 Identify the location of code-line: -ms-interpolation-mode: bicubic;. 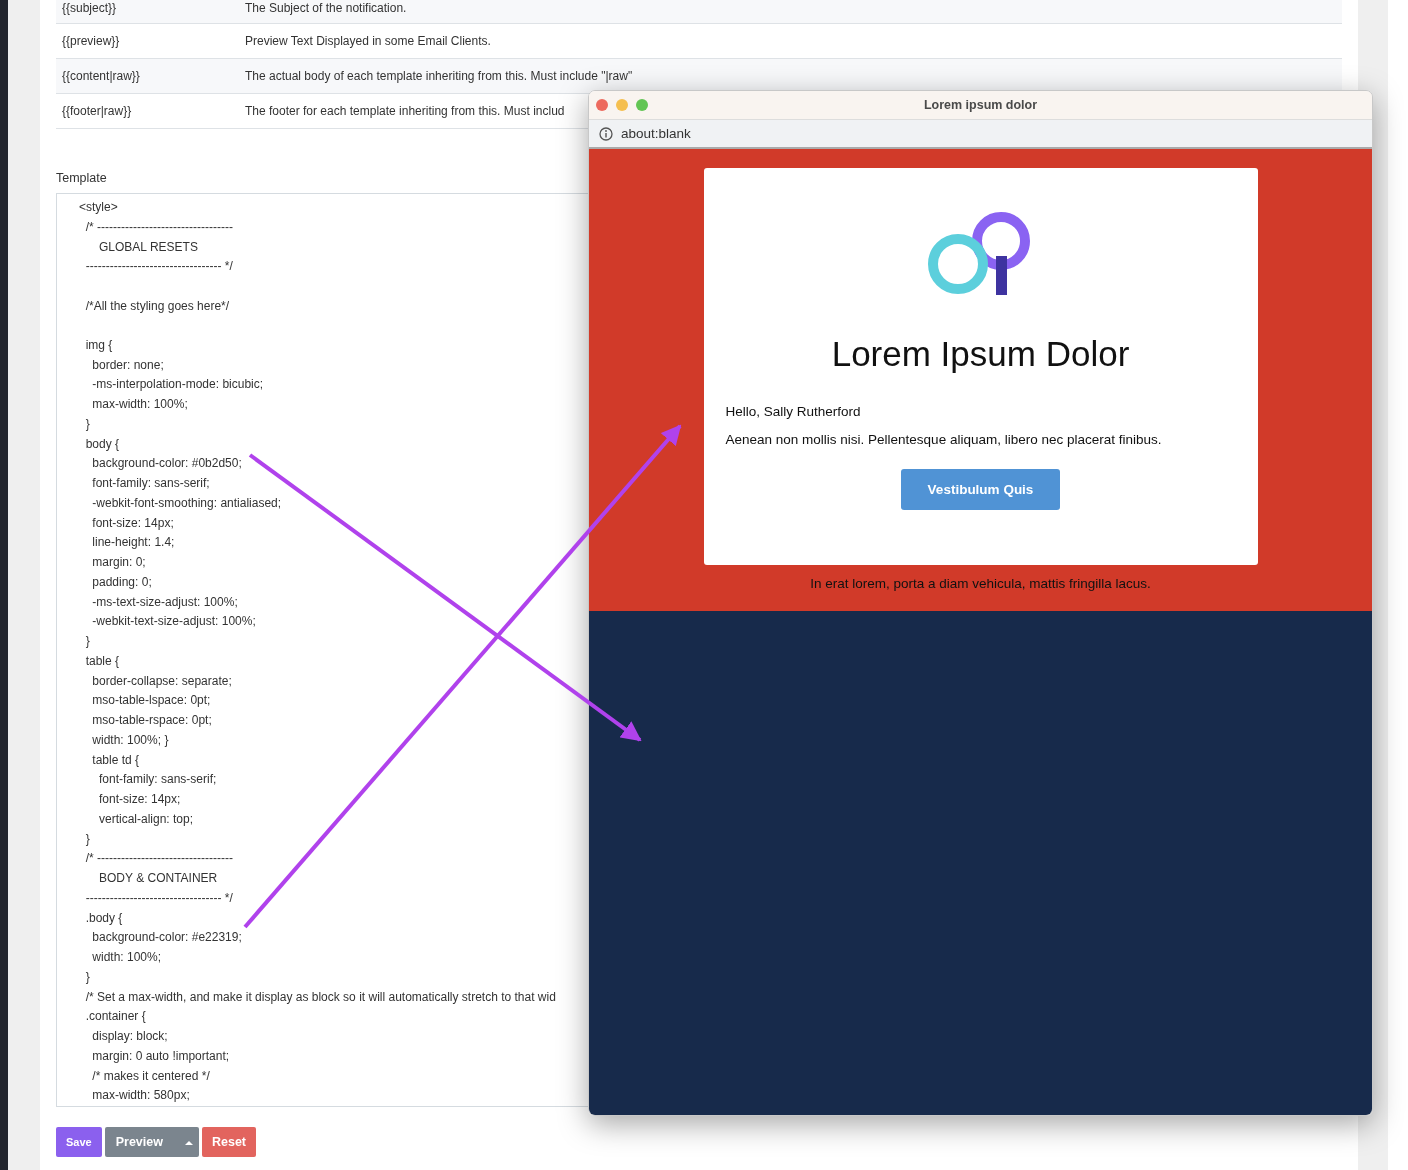
(177, 385).